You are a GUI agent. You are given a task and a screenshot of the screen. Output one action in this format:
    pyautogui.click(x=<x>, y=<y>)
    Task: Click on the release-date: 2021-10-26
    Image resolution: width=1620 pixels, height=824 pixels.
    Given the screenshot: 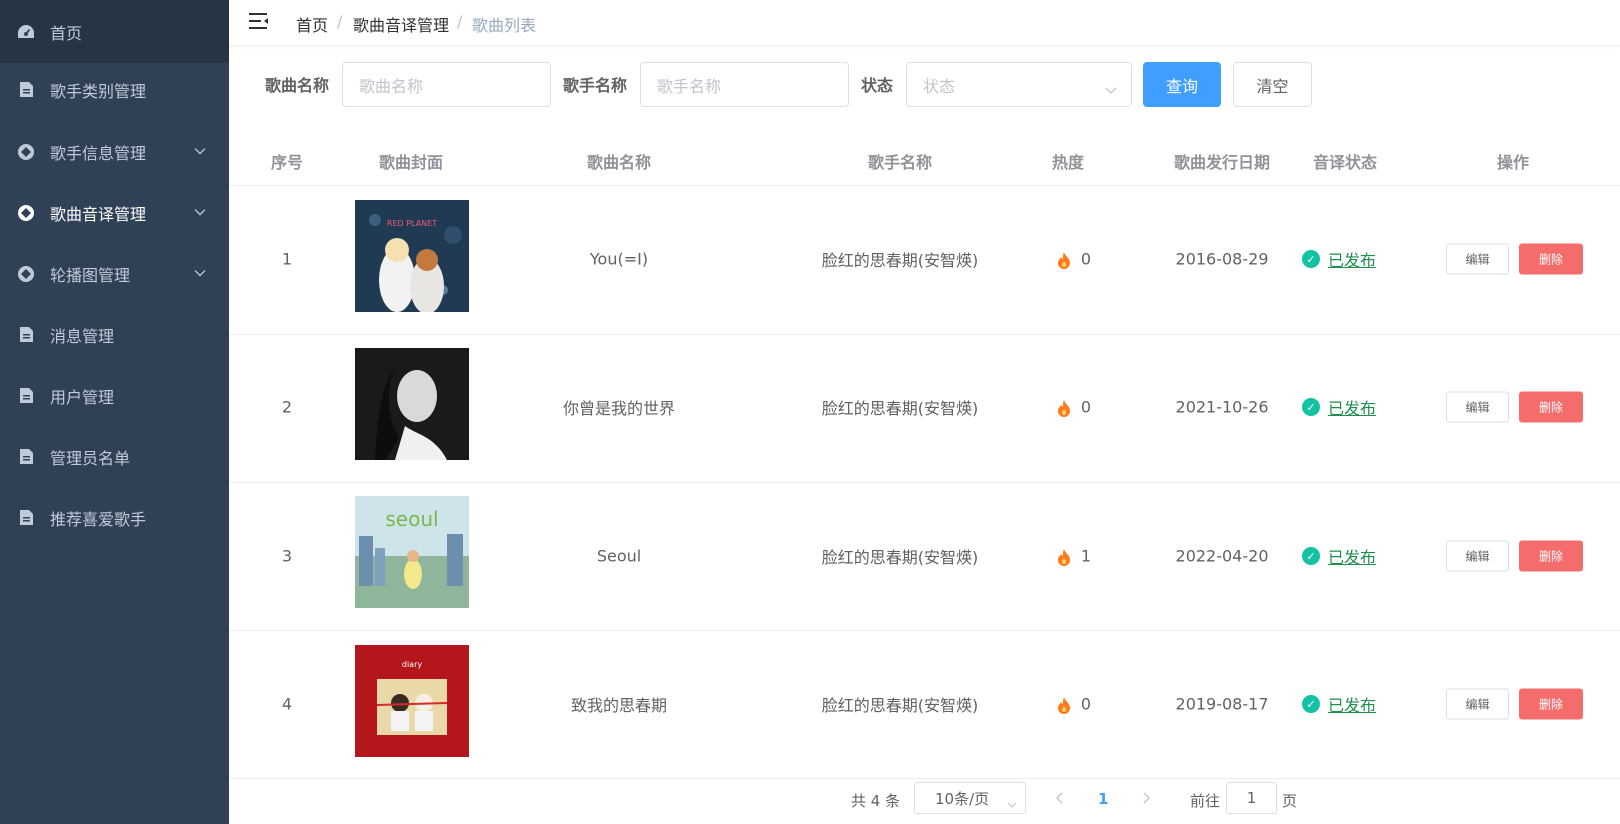 What is the action you would take?
    pyautogui.click(x=1222, y=407)
    